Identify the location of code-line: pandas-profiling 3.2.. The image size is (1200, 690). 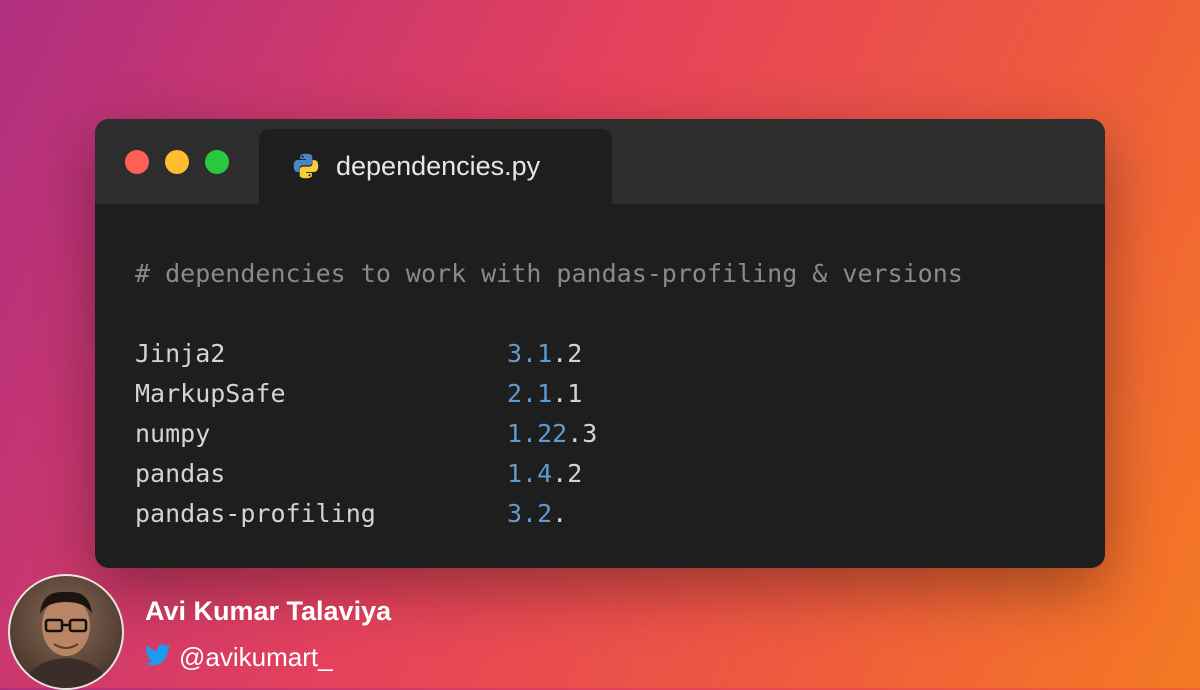
(549, 514).